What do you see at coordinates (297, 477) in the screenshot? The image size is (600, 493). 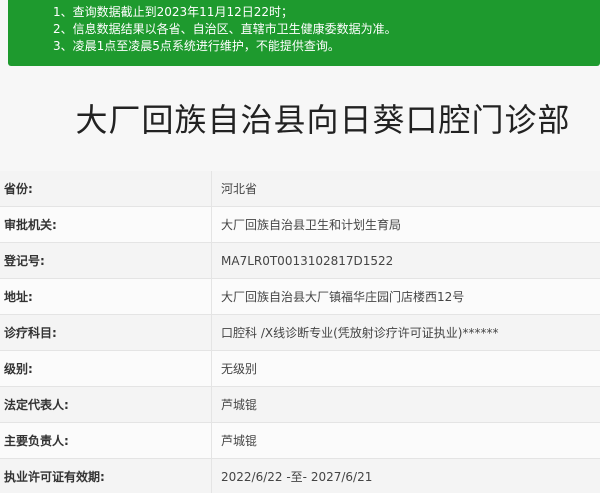 I see `row-value: 2022/6/22 -至- 2027/6/21` at bounding box center [297, 477].